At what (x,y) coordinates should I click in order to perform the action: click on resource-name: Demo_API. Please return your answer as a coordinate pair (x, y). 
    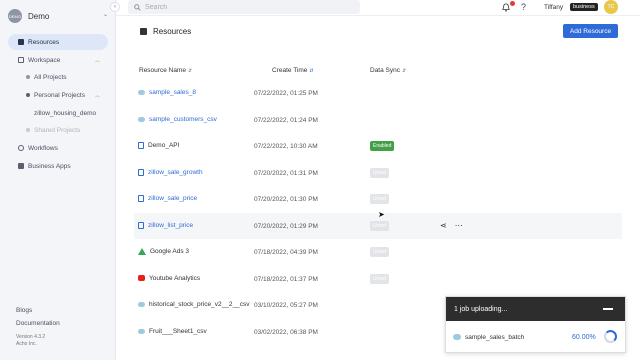
    Looking at the image, I should click on (164, 145).